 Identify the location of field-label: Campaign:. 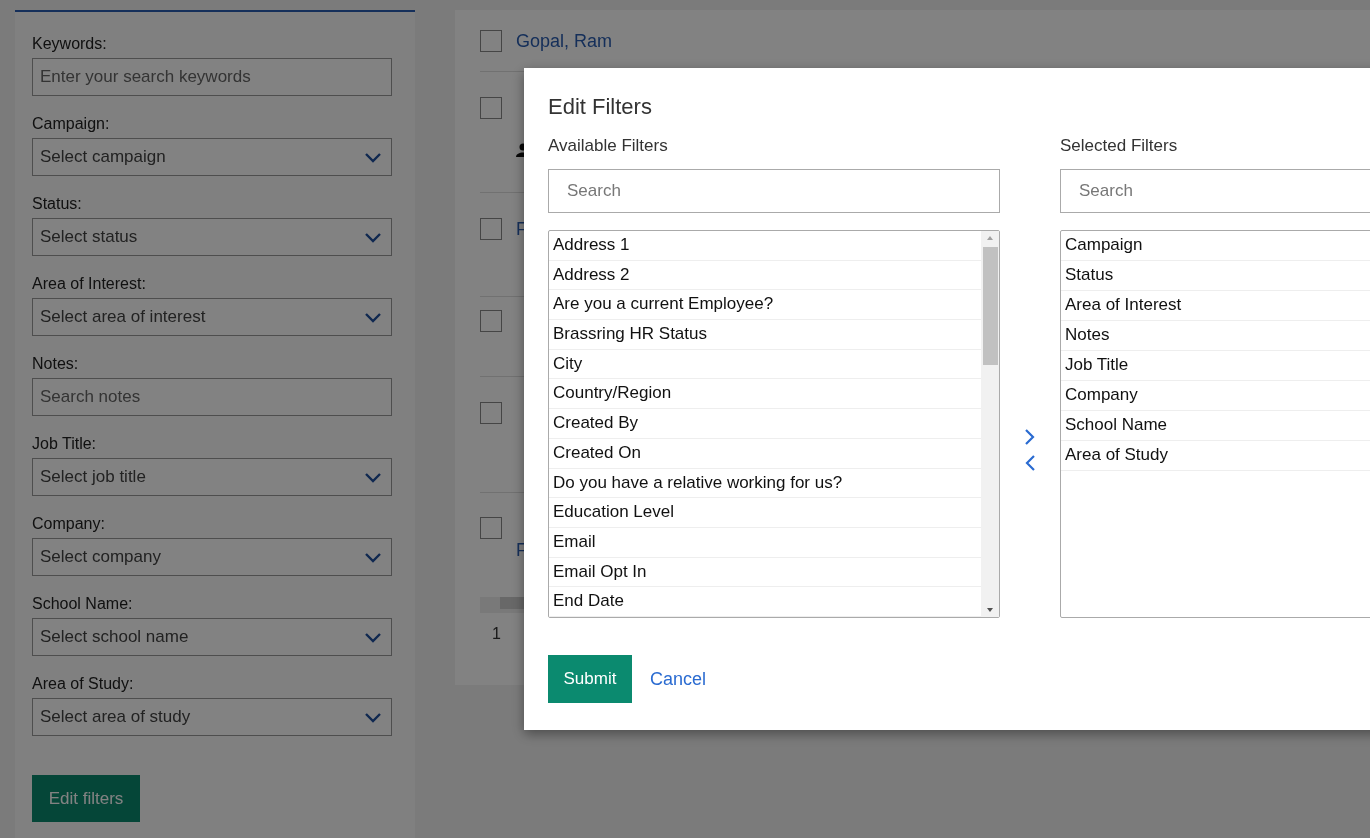
(71, 124).